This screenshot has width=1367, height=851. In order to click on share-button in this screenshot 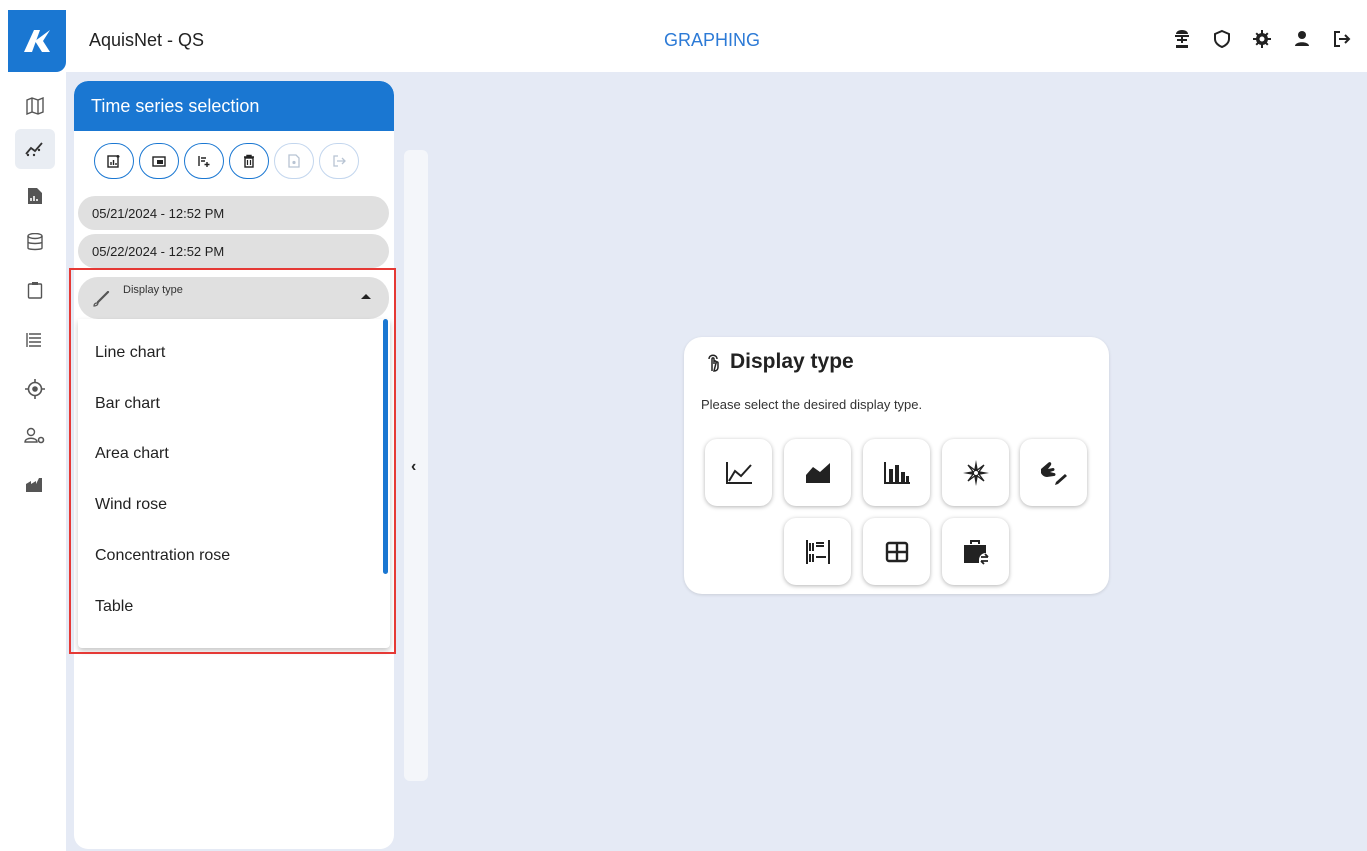, I will do `click(339, 161)`.